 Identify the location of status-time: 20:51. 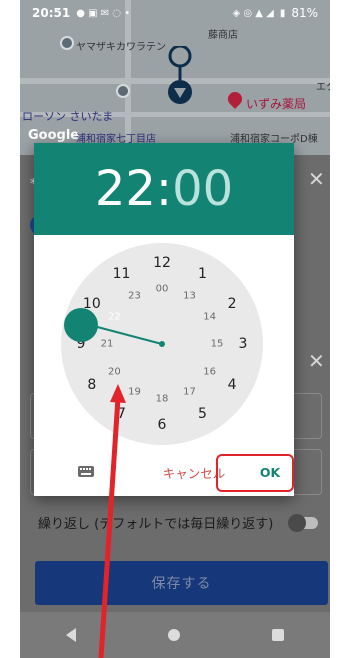
(51, 13).